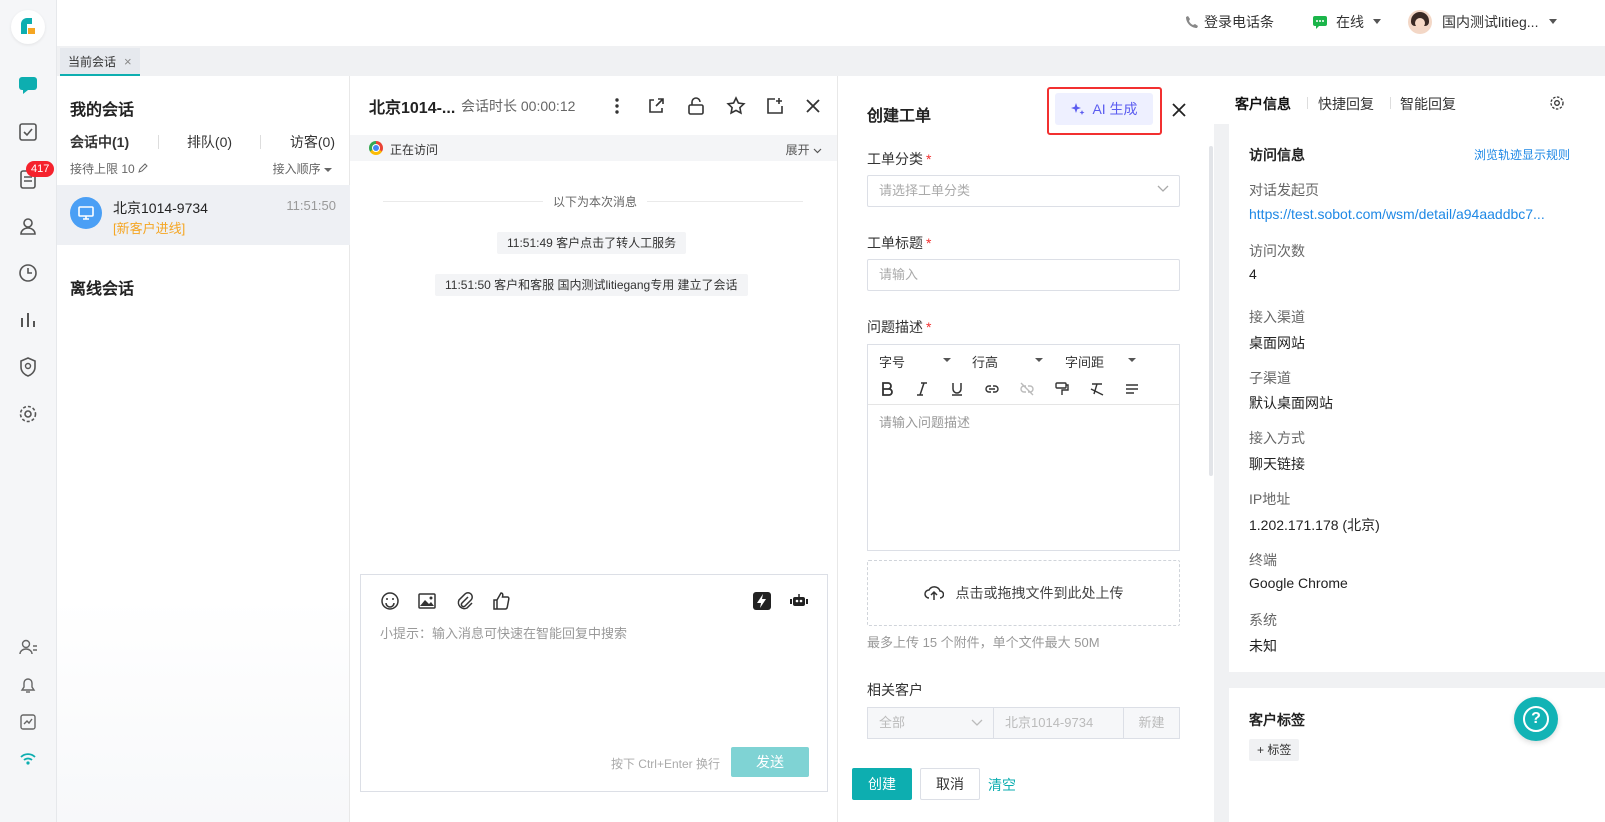 The height and width of the screenshot is (822, 1605). What do you see at coordinates (28, 367) in the screenshot?
I see `shield-icon` at bounding box center [28, 367].